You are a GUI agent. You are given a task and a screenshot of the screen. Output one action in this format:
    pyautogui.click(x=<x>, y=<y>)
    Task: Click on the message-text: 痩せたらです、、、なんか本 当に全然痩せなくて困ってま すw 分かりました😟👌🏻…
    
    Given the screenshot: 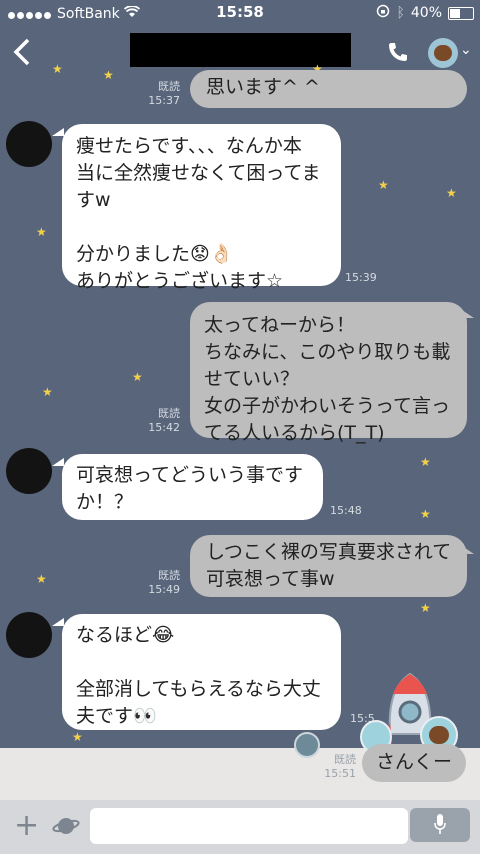 What is the action you would take?
    pyautogui.click(x=198, y=213)
    